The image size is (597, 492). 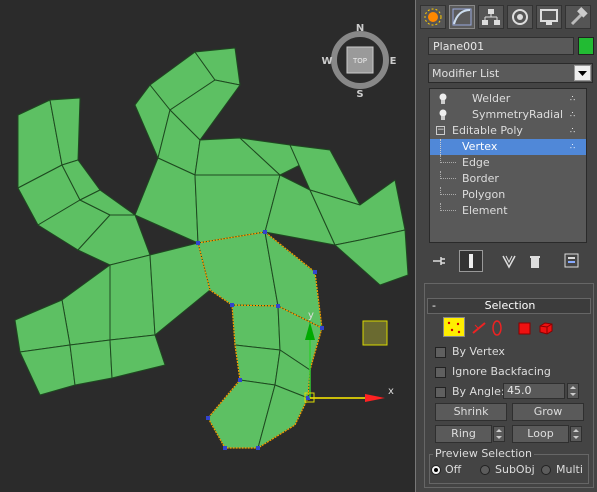 I want to click on command-panel-tabs, so click(x=507, y=17).